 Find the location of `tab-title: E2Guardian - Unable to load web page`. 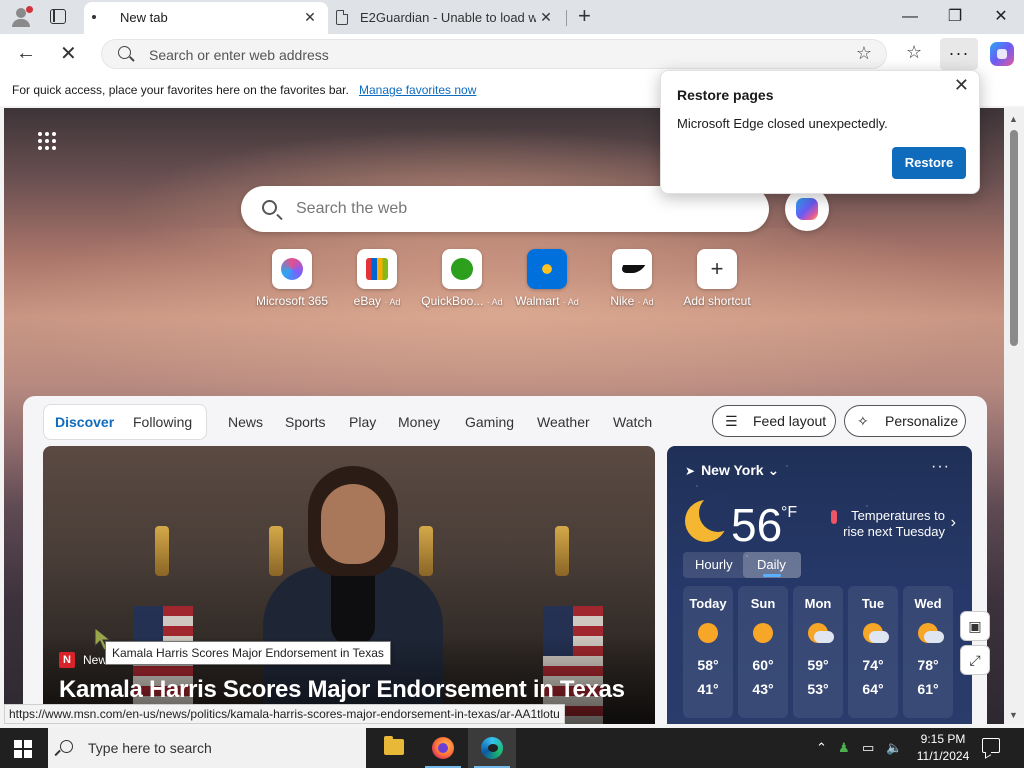

tab-title: E2Guardian - Unable to load web page is located at coordinates (448, 17).